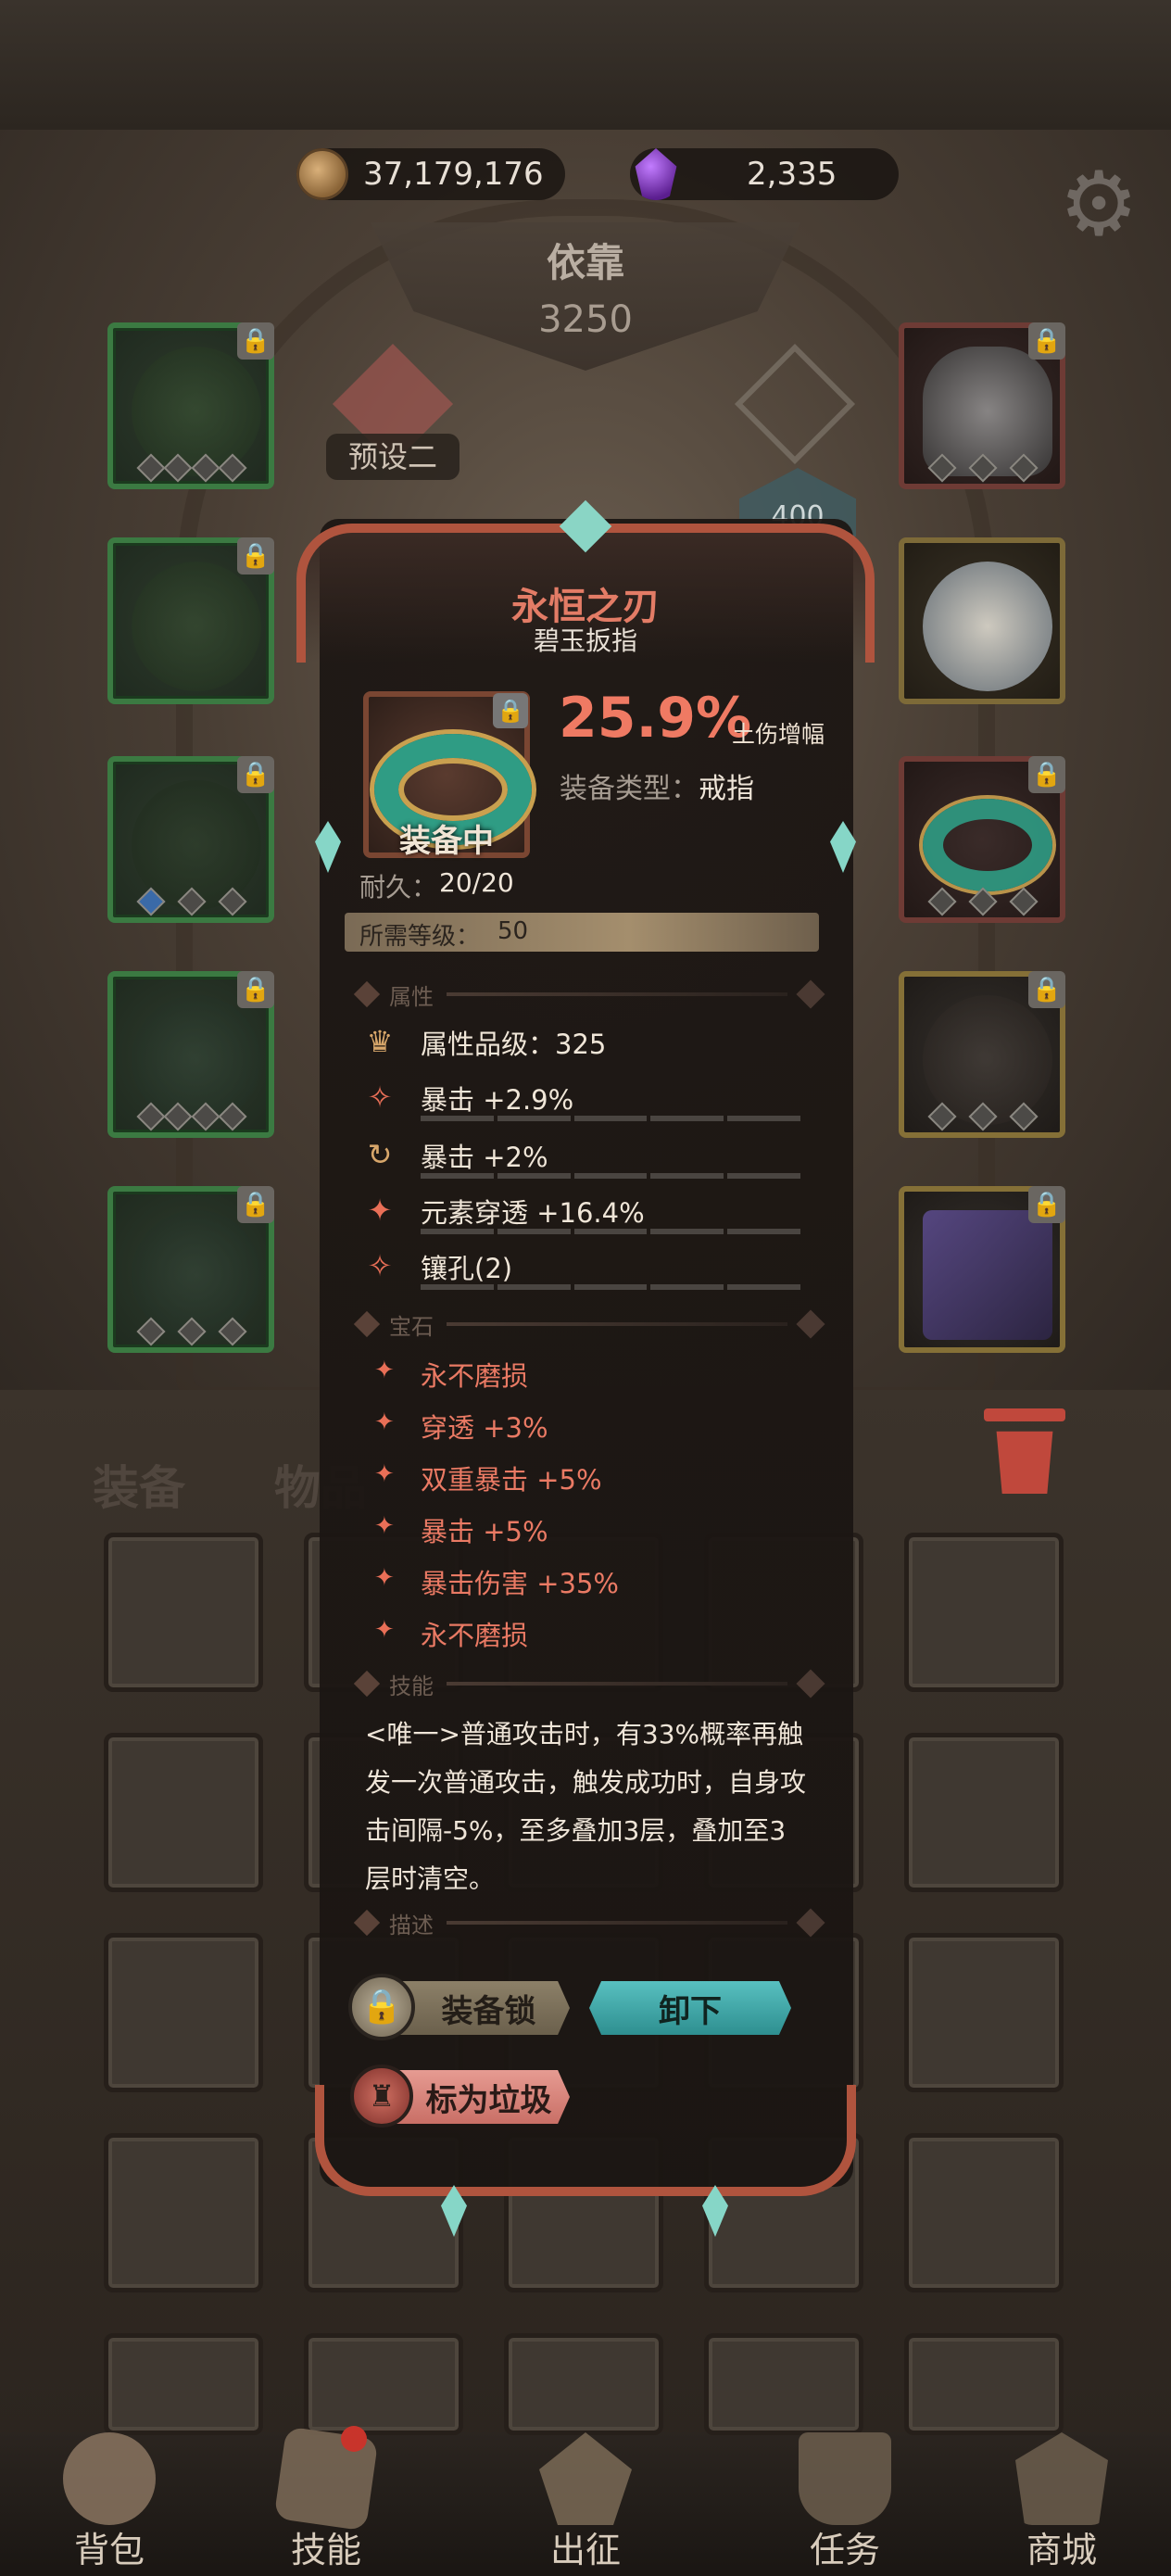  Describe the element at coordinates (191, 1269) in the screenshot. I see `equip-slot-left-5: 🔒` at that location.